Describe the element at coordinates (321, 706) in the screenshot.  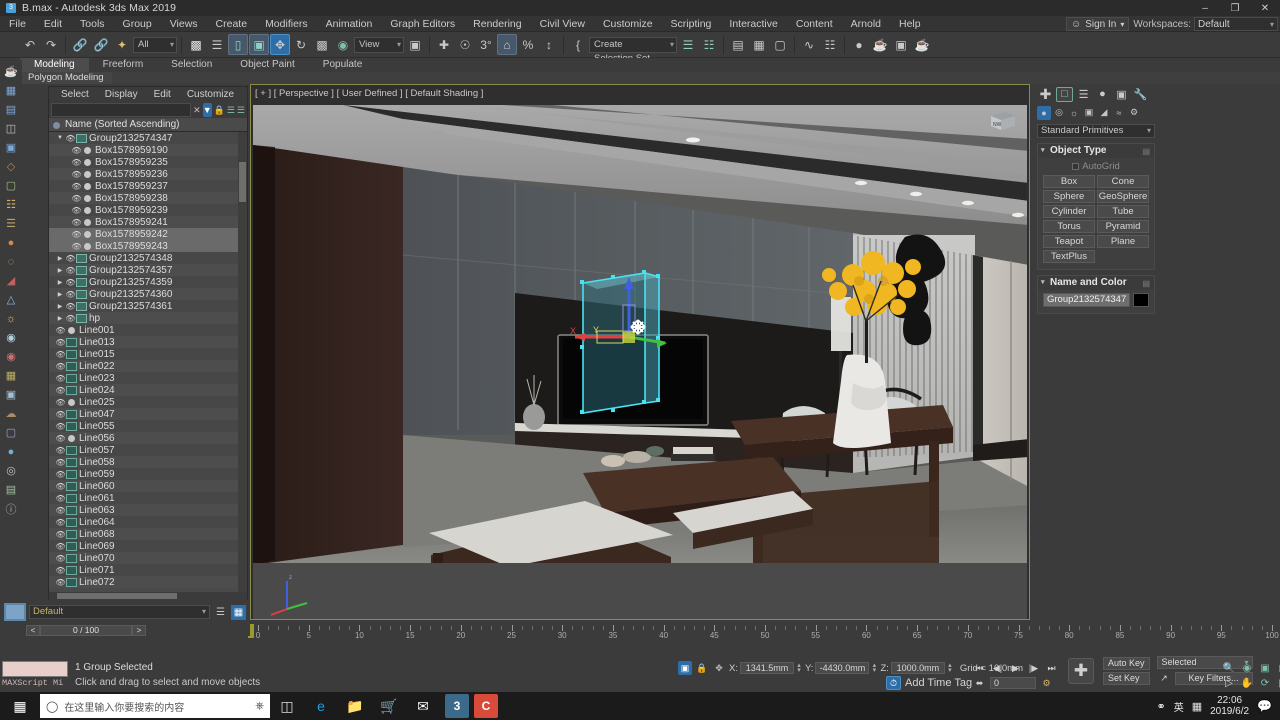
I see `edge-icon: e` at that location.